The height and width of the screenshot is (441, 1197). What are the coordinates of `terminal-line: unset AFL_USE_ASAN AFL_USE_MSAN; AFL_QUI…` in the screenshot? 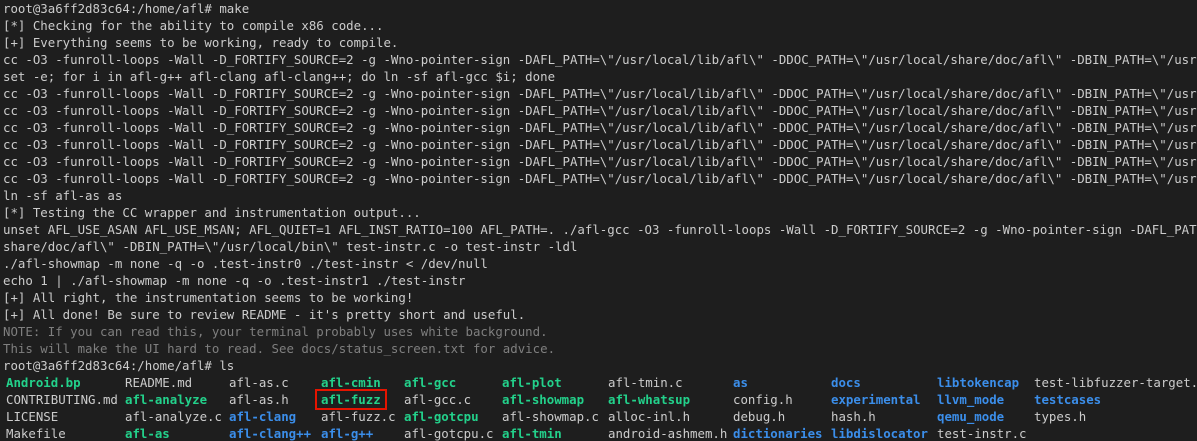 It's located at (600, 229).